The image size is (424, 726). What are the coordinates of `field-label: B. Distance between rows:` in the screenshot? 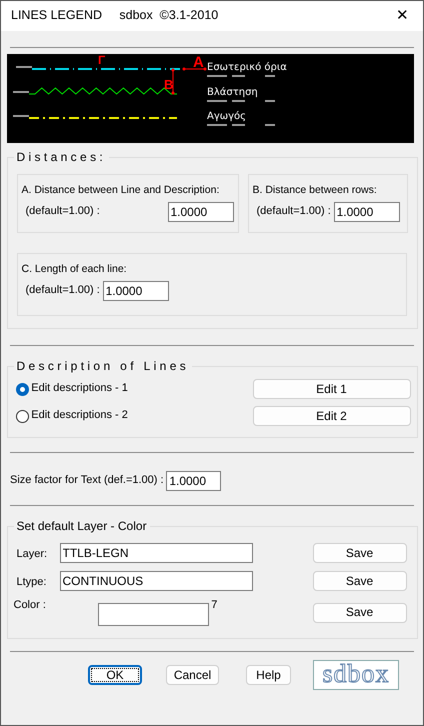 It's located at (315, 191).